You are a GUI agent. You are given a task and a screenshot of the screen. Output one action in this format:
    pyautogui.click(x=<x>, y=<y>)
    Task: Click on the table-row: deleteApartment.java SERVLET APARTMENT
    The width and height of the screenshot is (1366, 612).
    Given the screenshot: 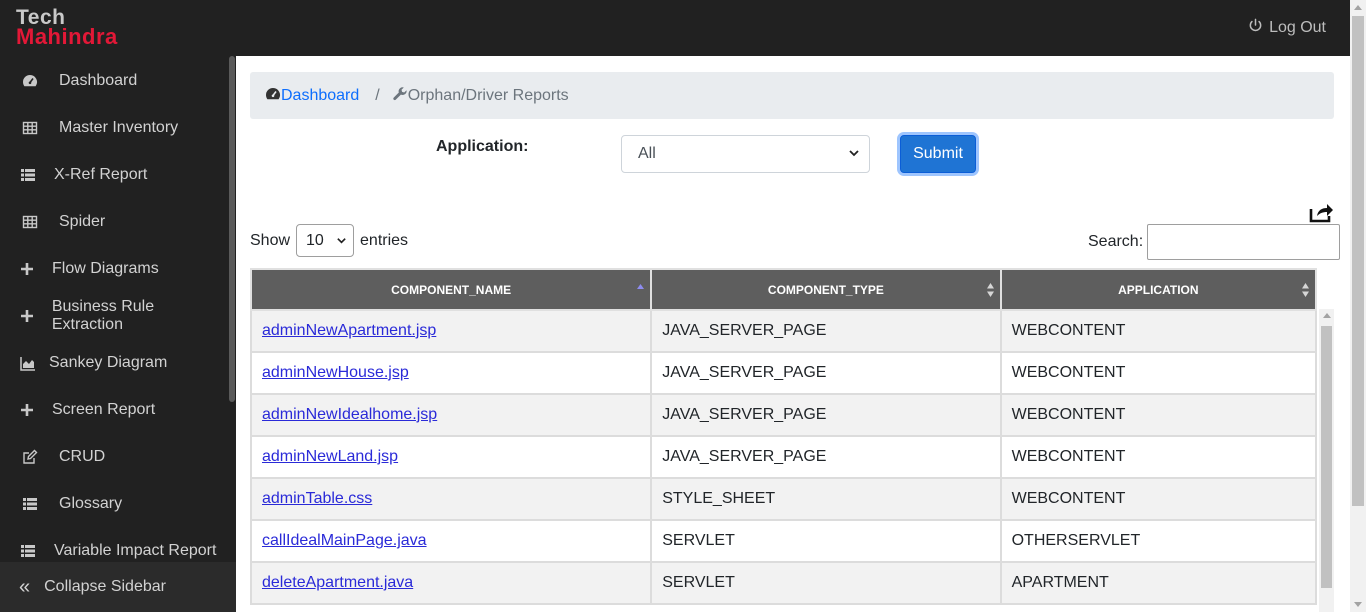 What is the action you would take?
    pyautogui.click(x=783, y=583)
    